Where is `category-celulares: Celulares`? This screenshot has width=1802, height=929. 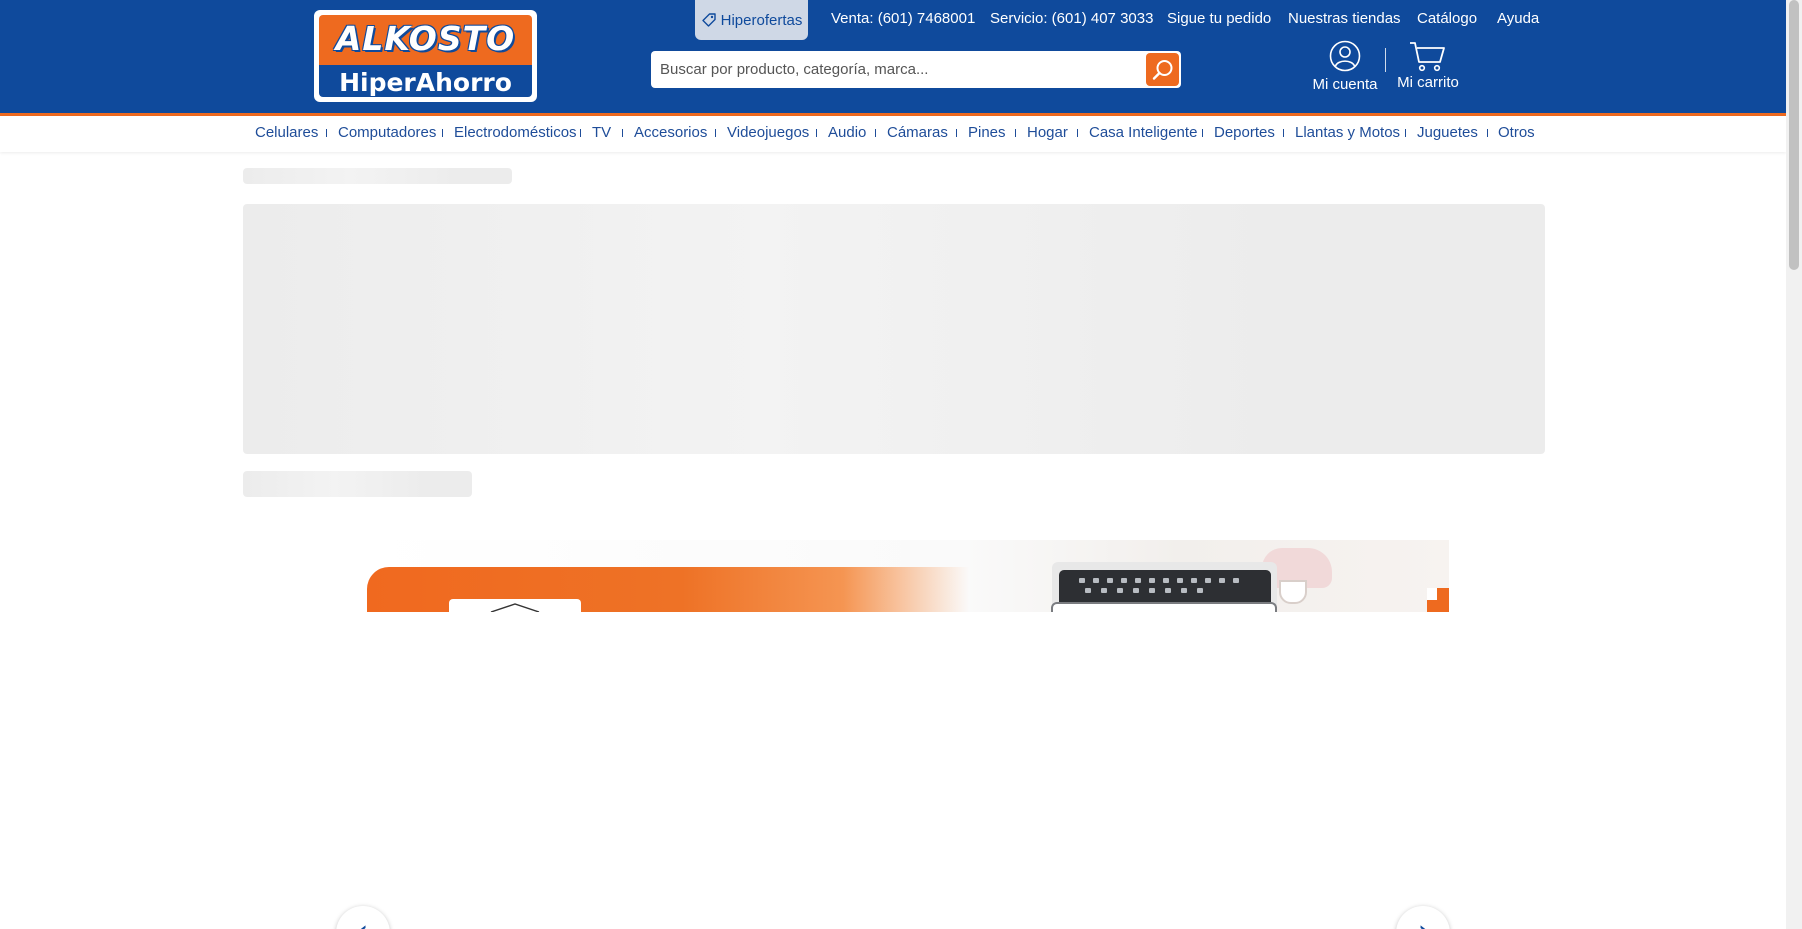 category-celulares: Celulares is located at coordinates (286, 132).